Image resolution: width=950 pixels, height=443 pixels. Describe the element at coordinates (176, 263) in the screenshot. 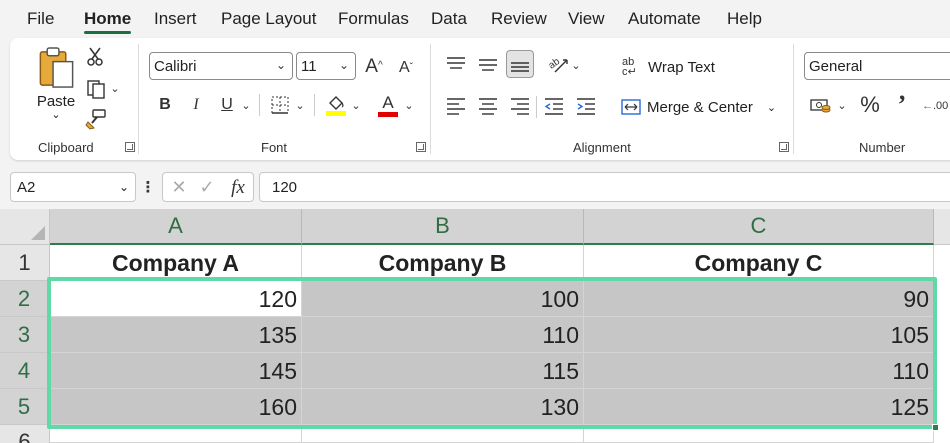

I see `cell-a1: Company A` at that location.